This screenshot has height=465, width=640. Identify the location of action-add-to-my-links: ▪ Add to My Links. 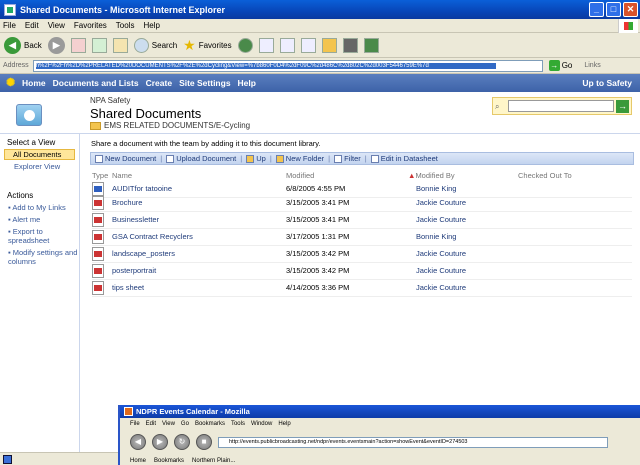
(39, 207).